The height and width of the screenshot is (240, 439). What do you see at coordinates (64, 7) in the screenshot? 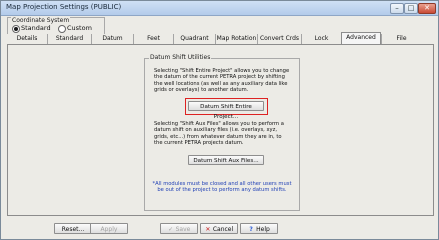
I see `window-title: Map Projection Settings (PUBLIC)` at bounding box center [64, 7].